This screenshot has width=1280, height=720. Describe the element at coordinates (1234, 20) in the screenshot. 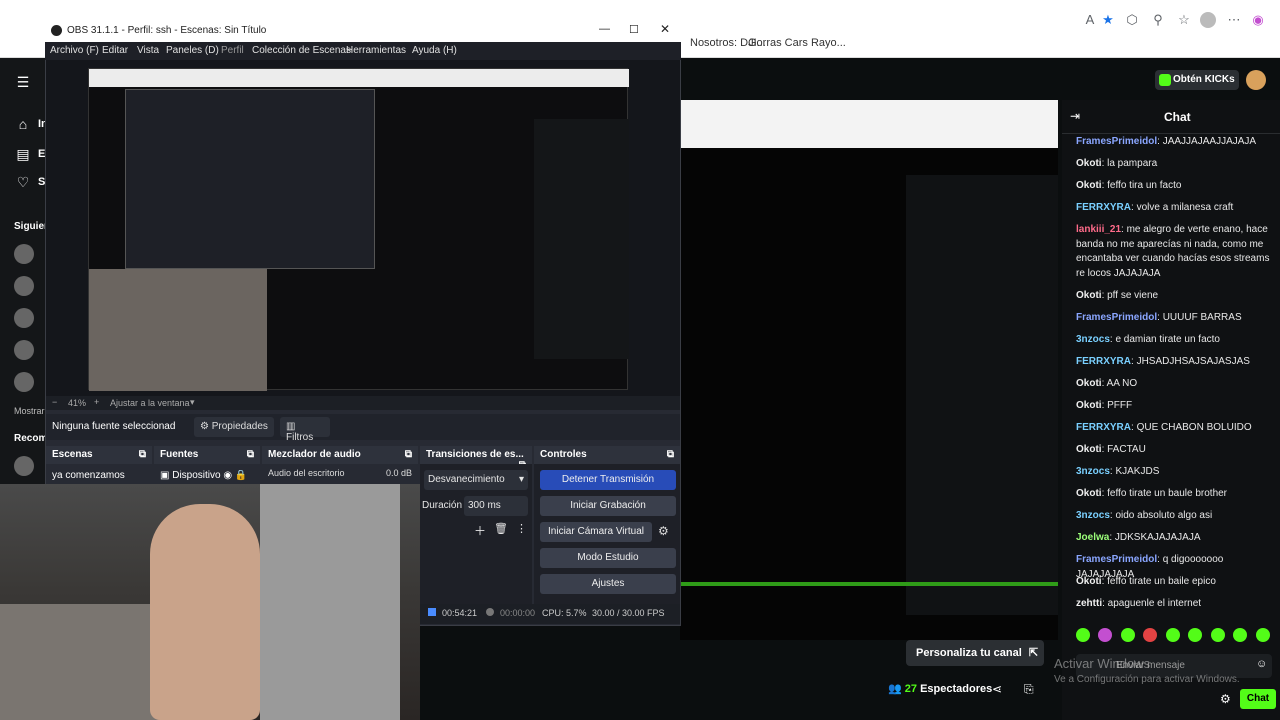

I see `more-icon: ⋯` at that location.